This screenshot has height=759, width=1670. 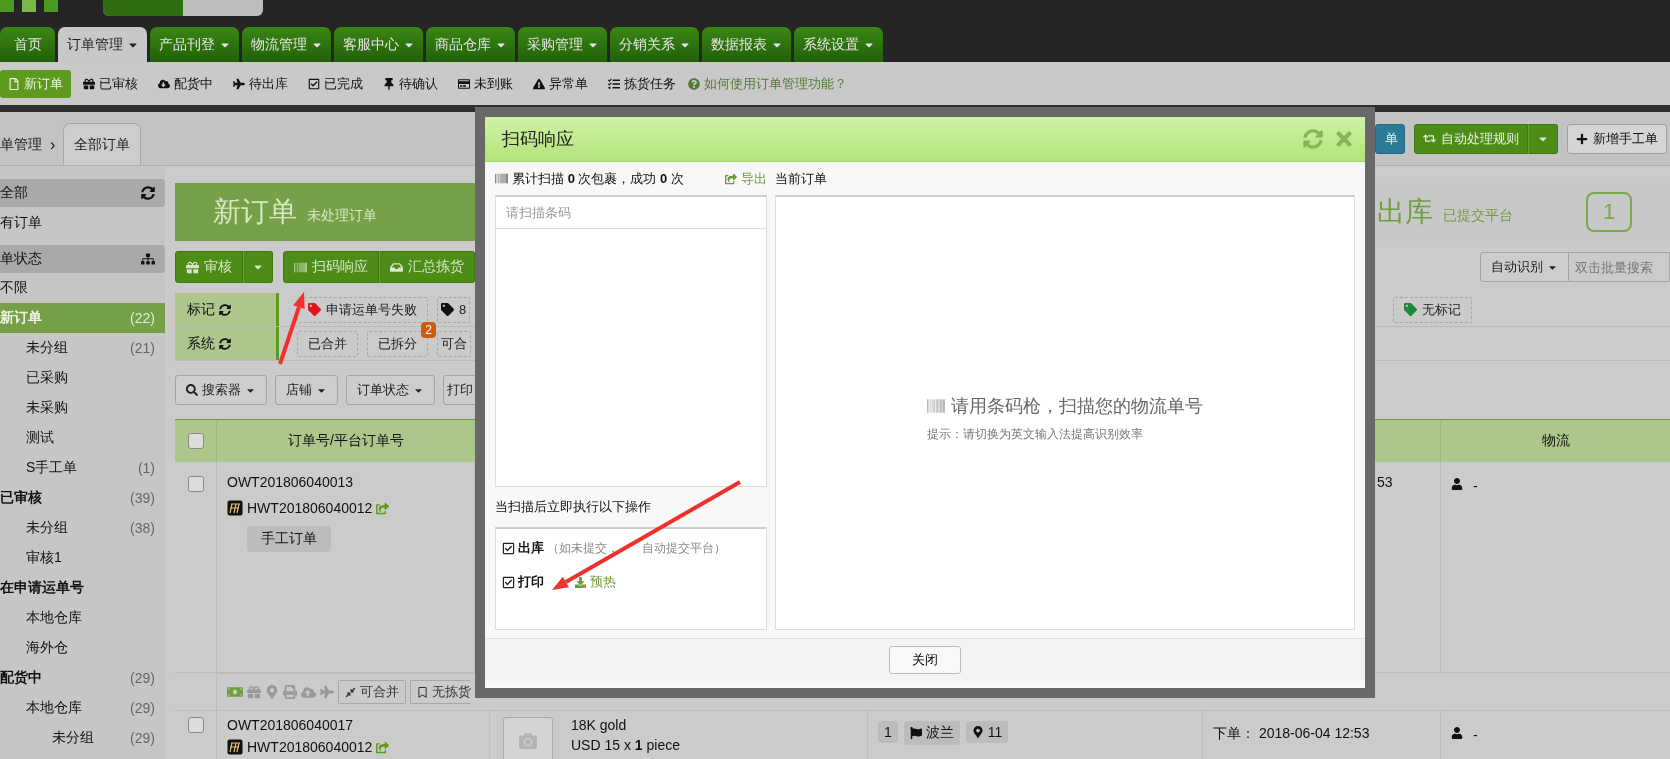 I want to click on preheat-link: 预热, so click(x=595, y=582).